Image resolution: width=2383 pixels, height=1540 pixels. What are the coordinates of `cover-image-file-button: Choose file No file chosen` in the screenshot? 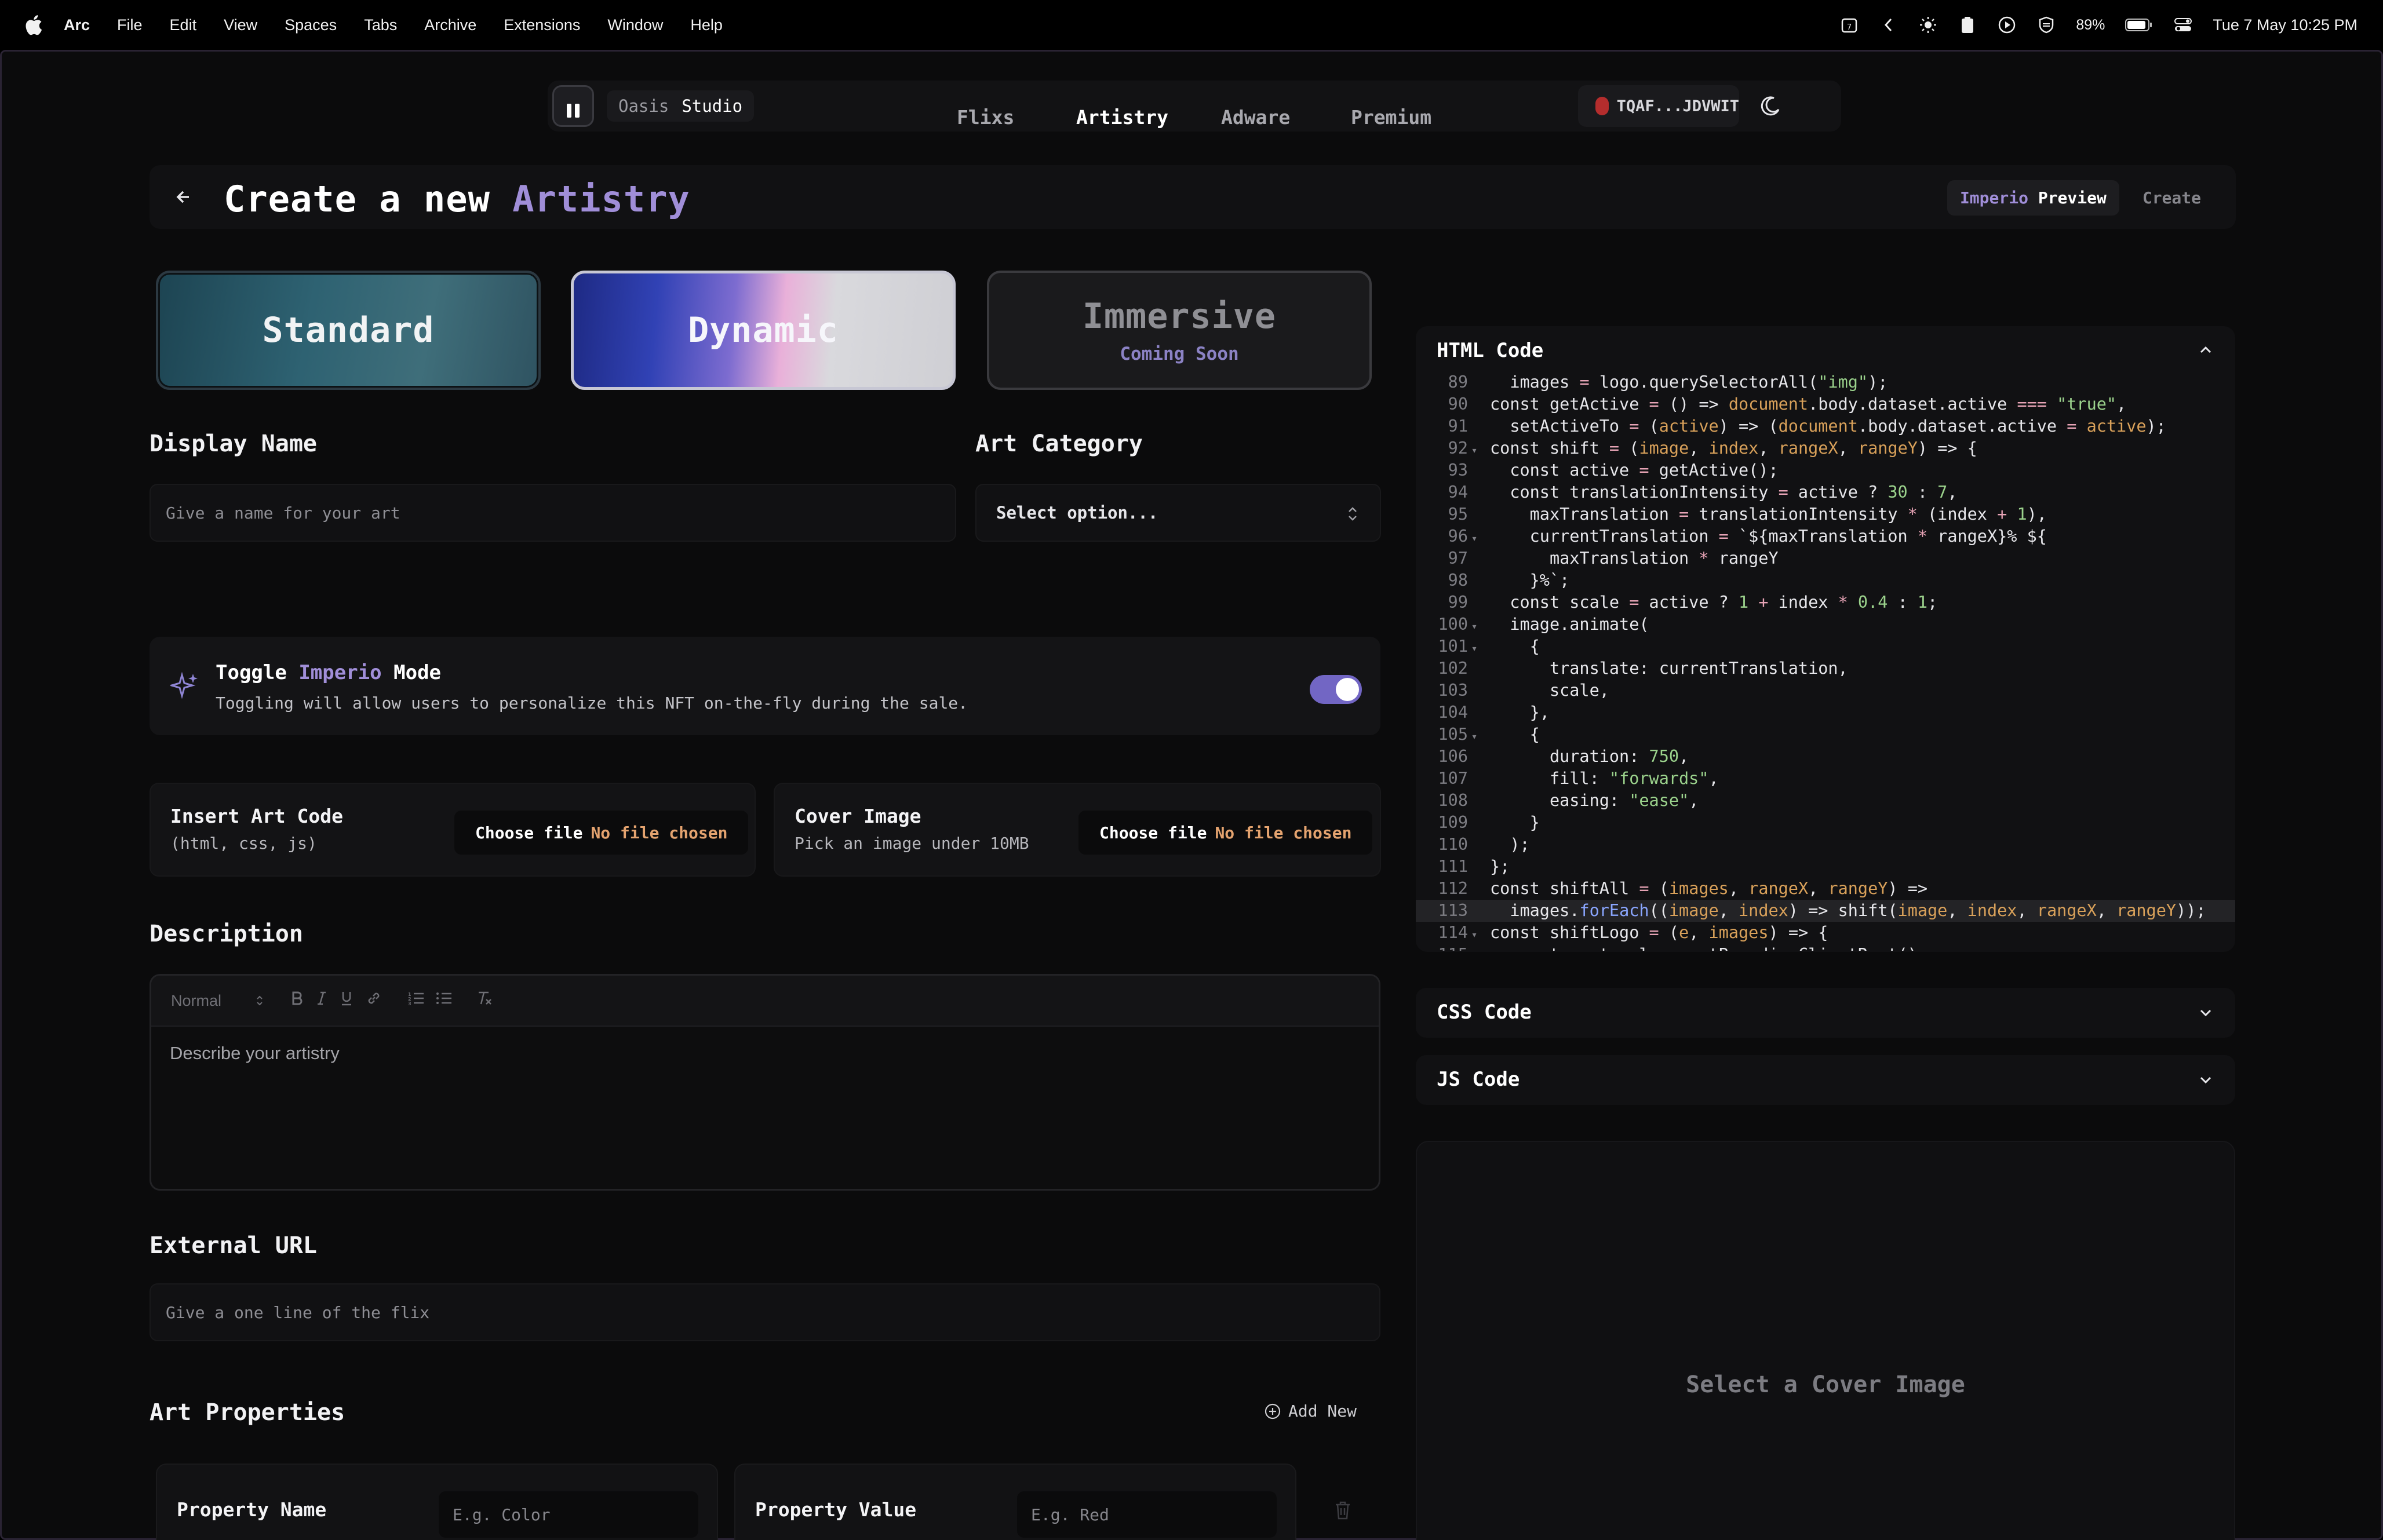 It's located at (1226, 833).